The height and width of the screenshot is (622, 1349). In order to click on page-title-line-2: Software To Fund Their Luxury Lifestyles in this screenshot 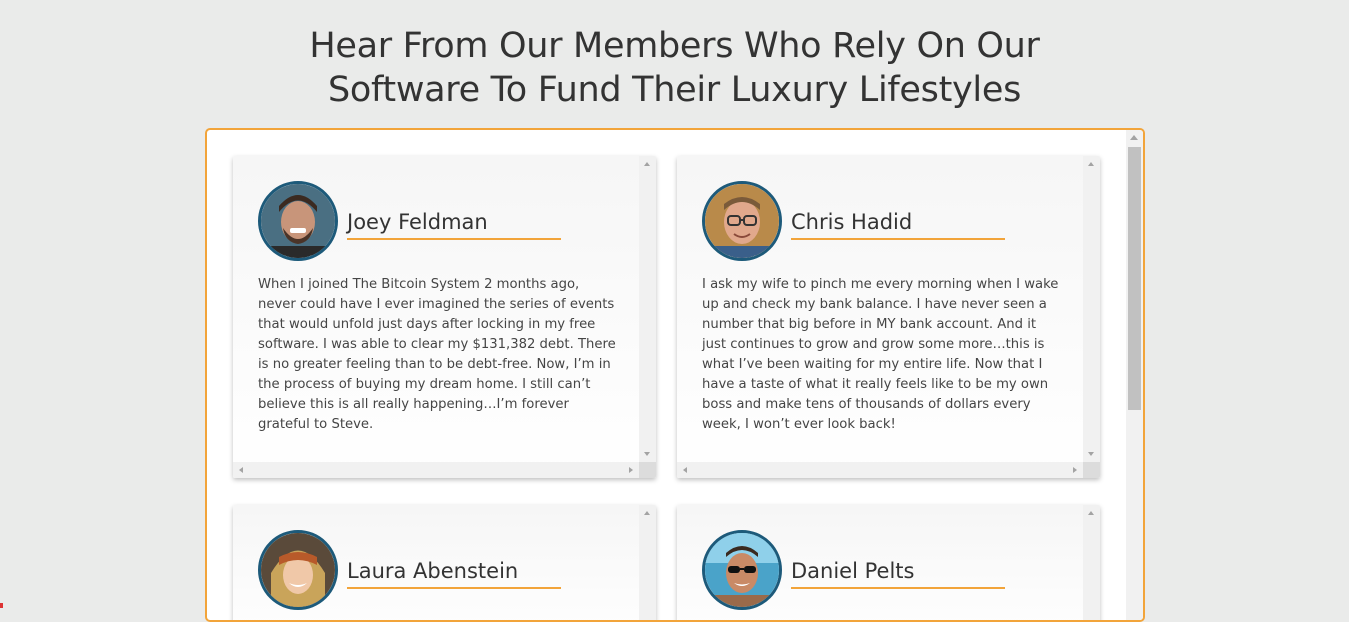, I will do `click(674, 90)`.